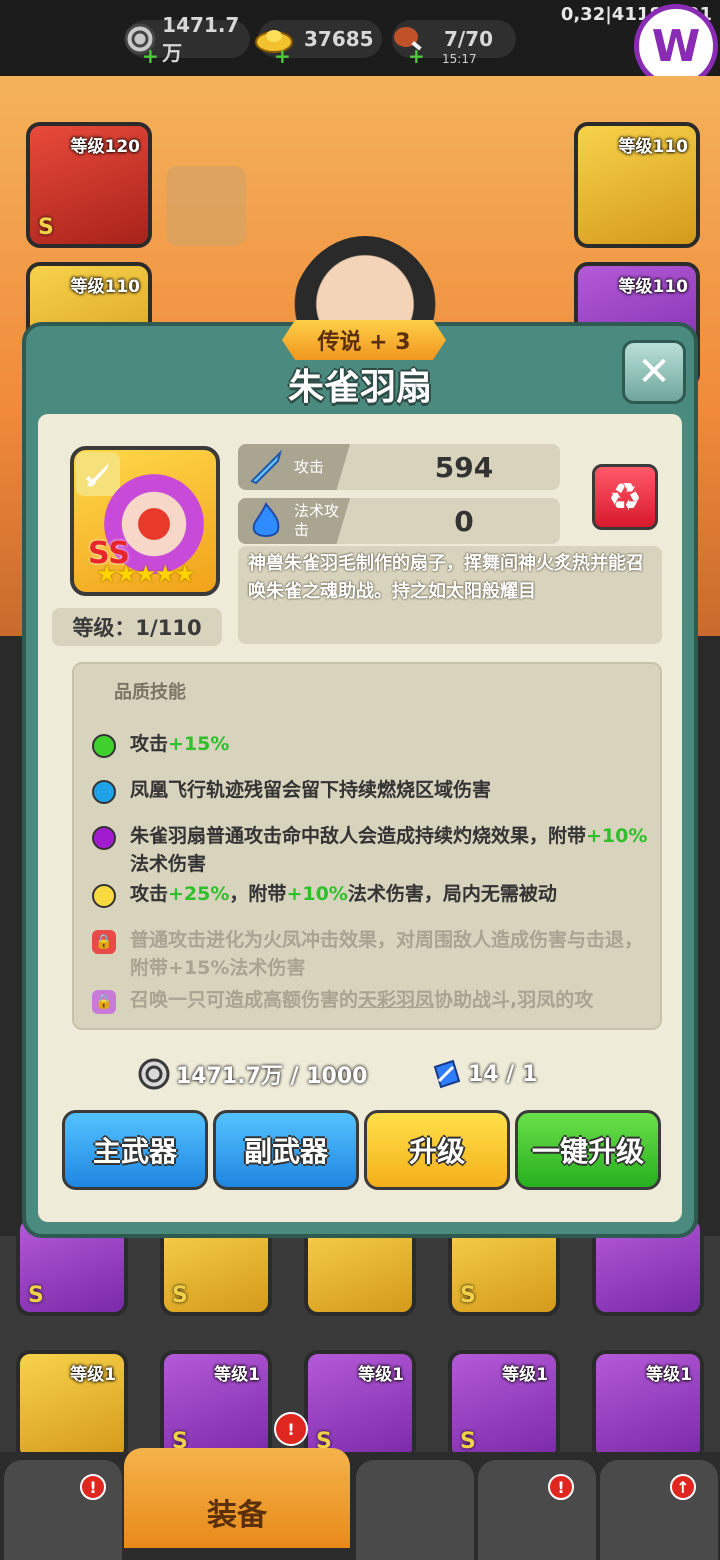 The image size is (720, 1560). What do you see at coordinates (416, 56) in the screenshot?
I see `add-stamina-icon: +` at bounding box center [416, 56].